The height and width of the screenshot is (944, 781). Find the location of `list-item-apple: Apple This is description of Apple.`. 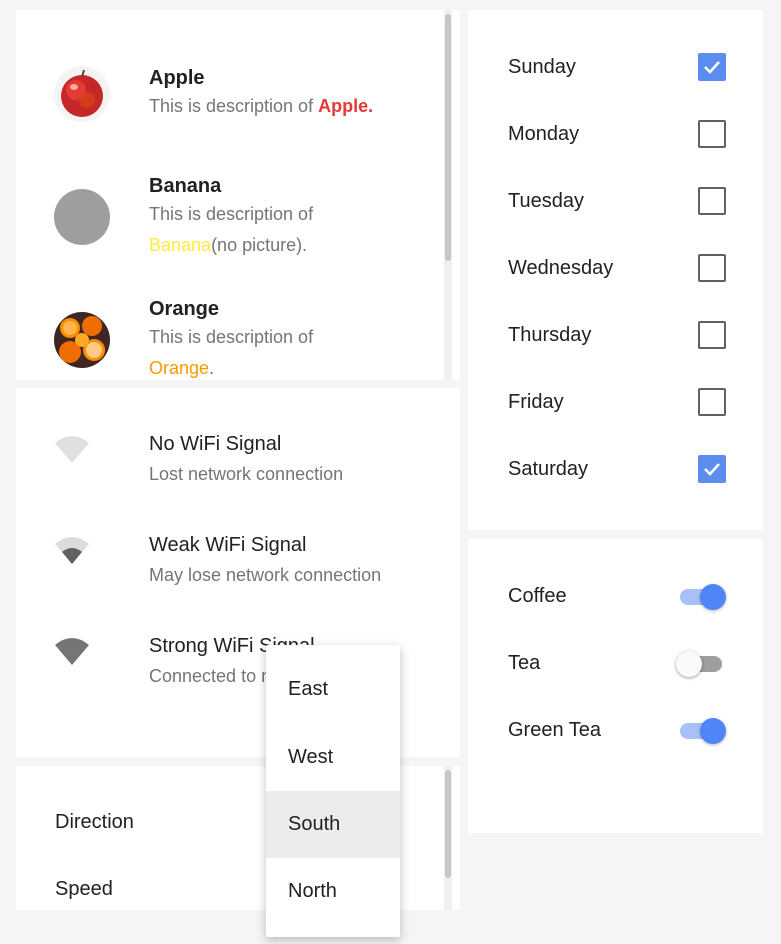

list-item-apple: Apple This is description of Apple. is located at coordinates (237, 96).